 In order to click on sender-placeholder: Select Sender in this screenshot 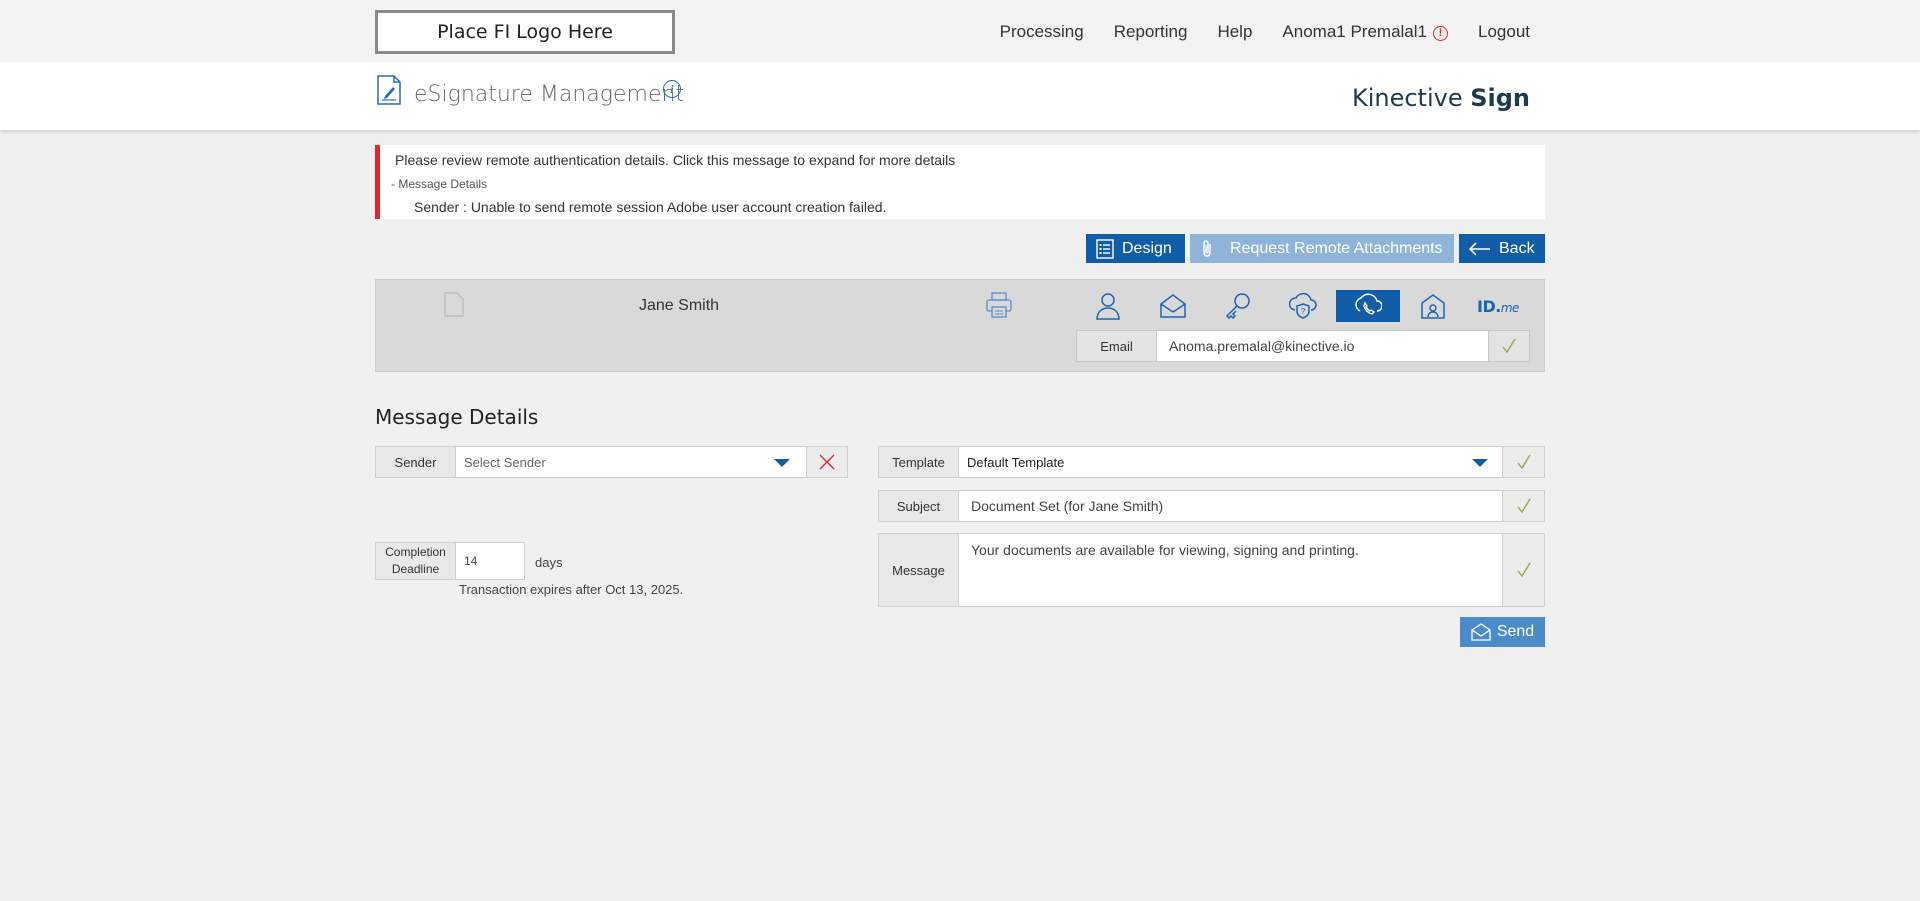, I will do `click(505, 462)`.